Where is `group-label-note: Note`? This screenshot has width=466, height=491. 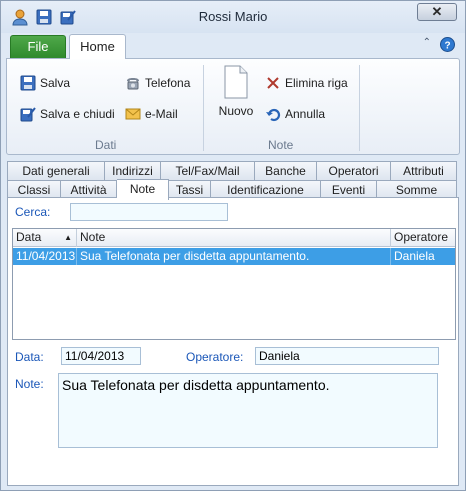 group-label-note: Note is located at coordinates (281, 145).